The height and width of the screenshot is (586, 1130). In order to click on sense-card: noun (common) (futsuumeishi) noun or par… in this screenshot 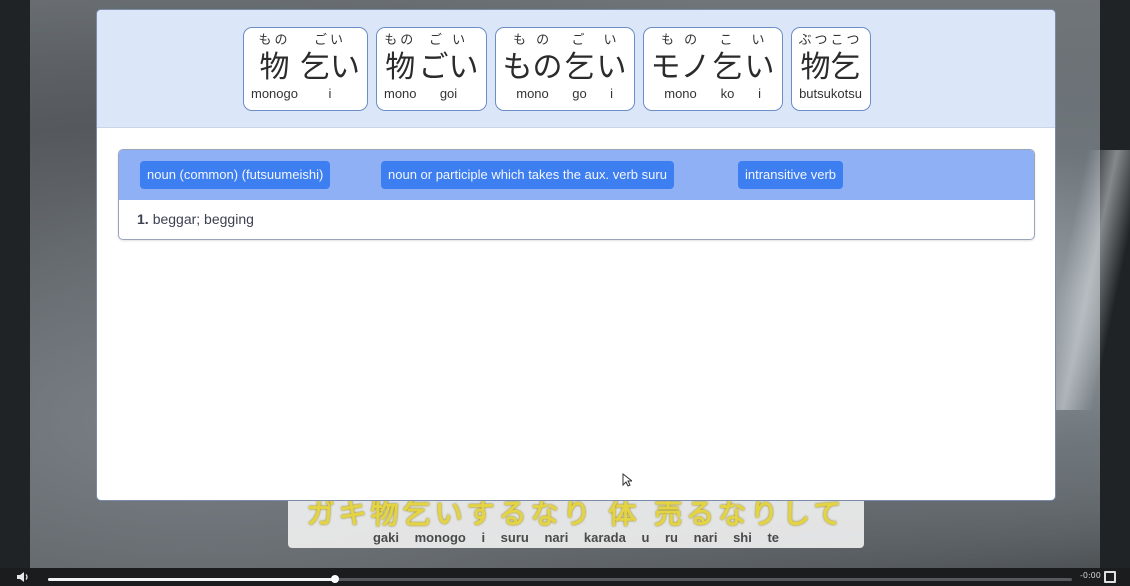, I will do `click(576, 194)`.